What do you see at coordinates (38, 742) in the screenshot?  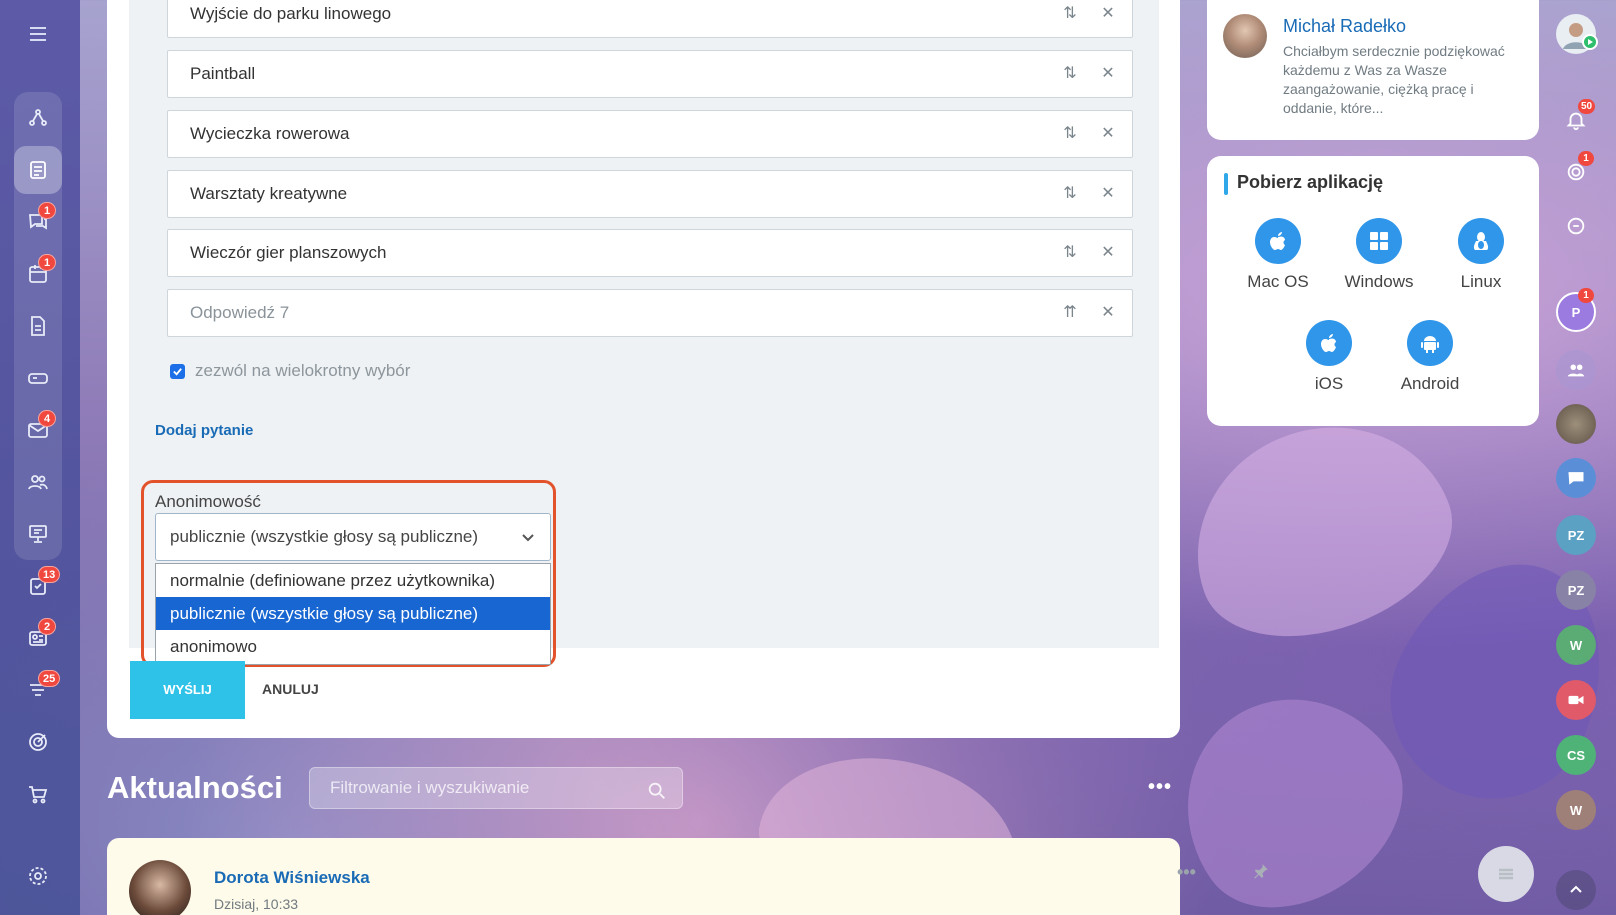 I see `target-icon` at bounding box center [38, 742].